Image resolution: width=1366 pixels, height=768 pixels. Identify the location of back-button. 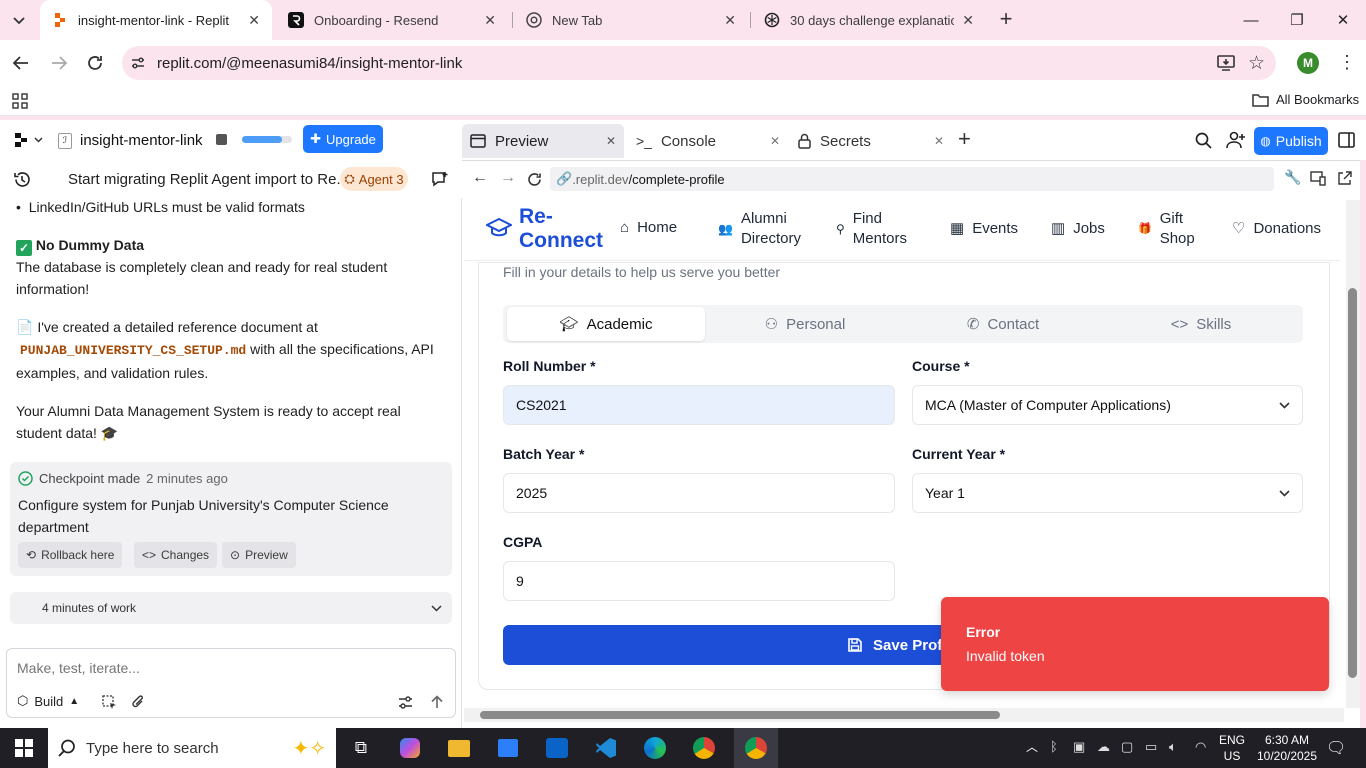
(21, 63).